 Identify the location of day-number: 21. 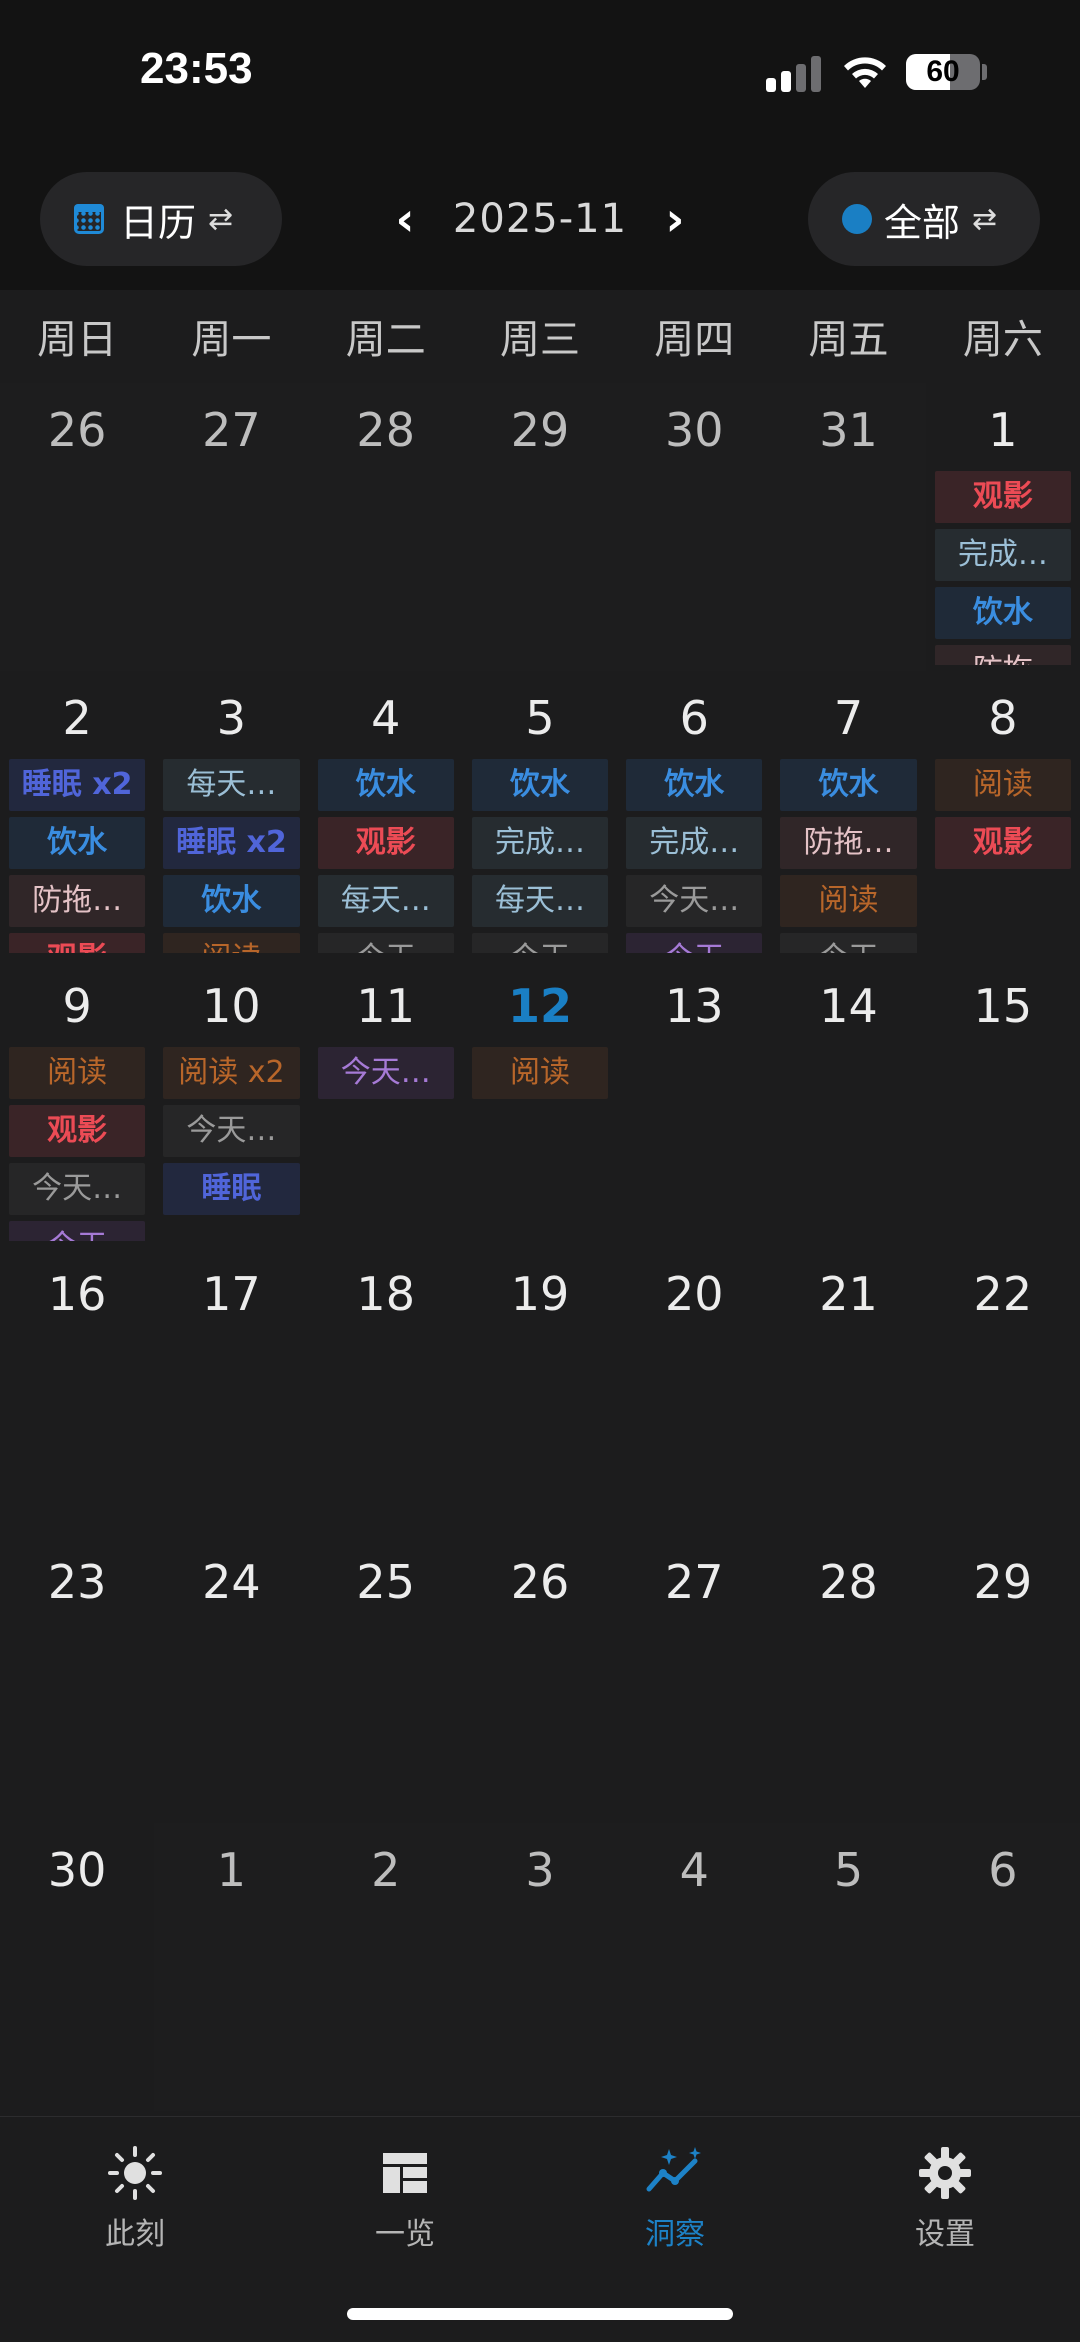
(848, 1294).